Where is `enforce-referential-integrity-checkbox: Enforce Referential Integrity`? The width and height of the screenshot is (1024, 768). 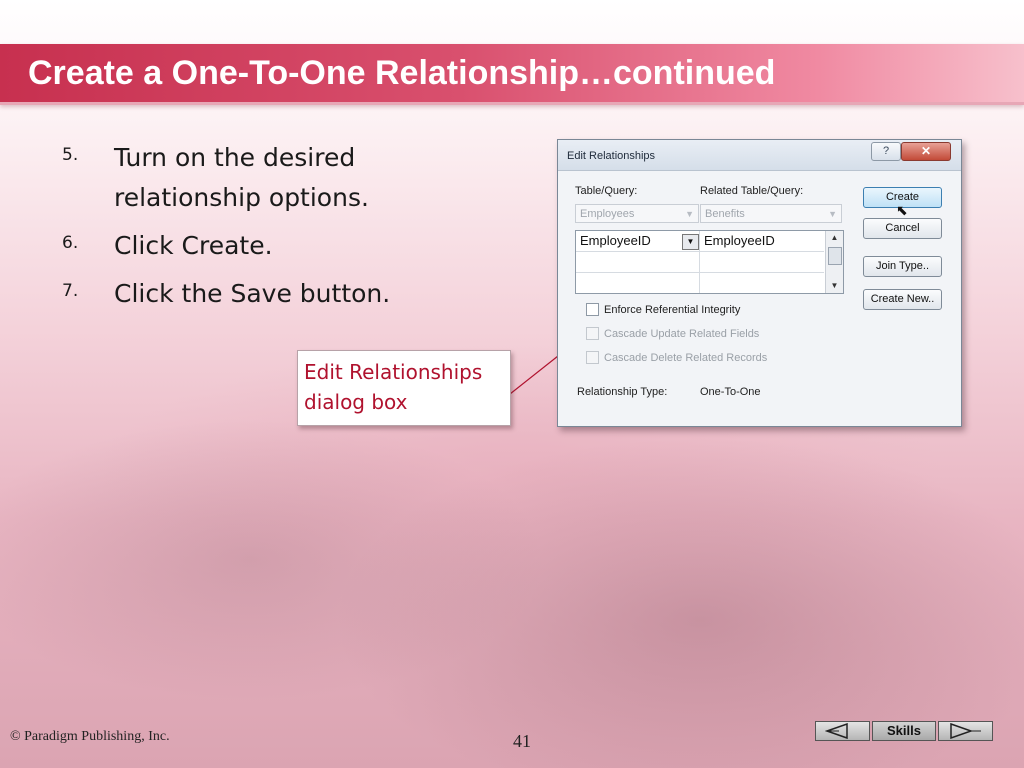 enforce-referential-integrity-checkbox: Enforce Referential Integrity is located at coordinates (663, 309).